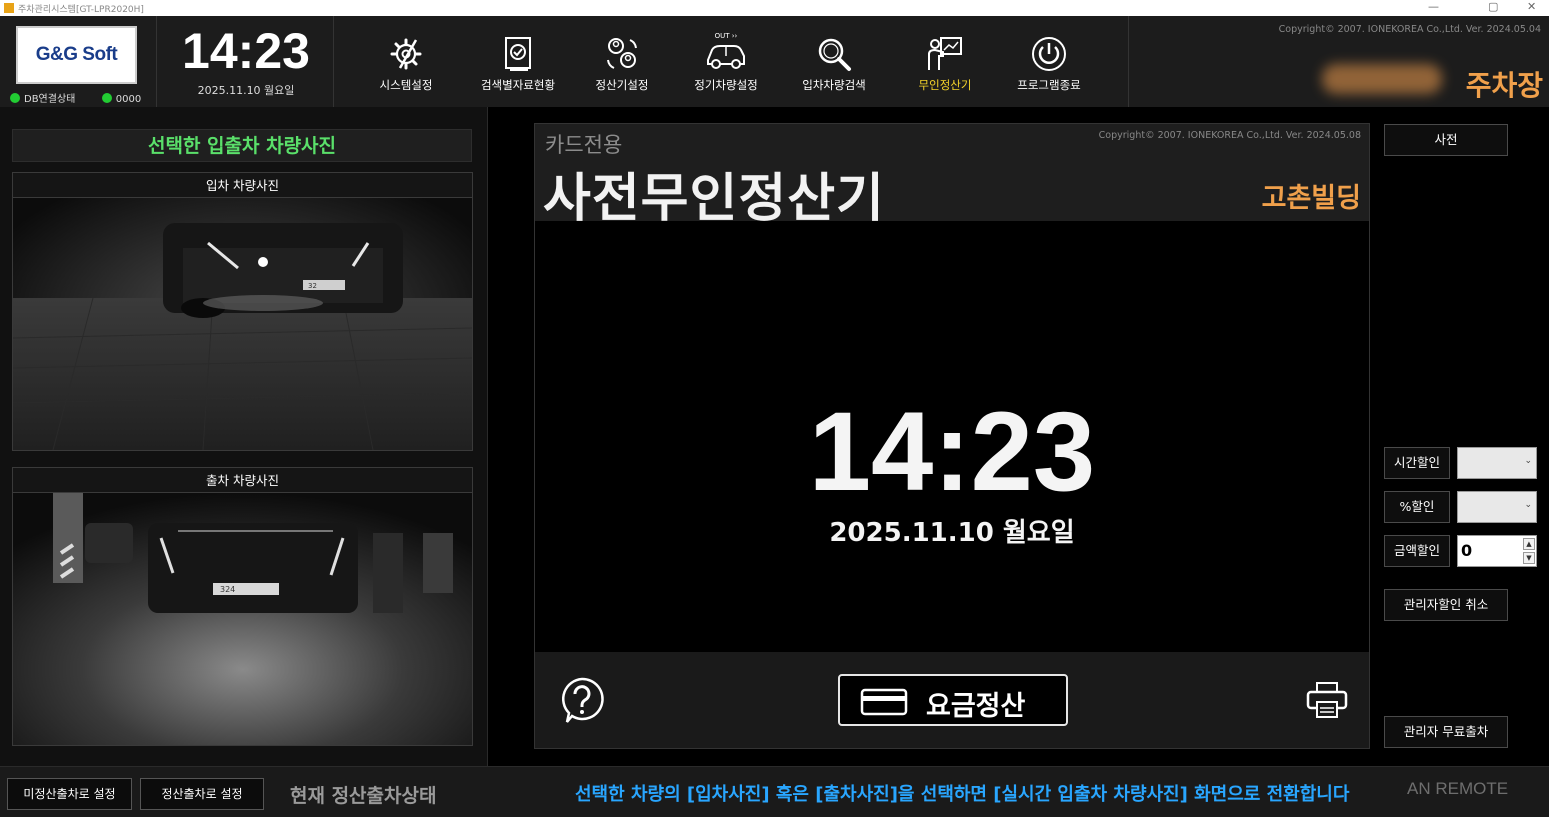 The image size is (1549, 817). What do you see at coordinates (363, 796) in the screenshot?
I see `current-exit-state-label: 현재 정산출차상태` at bounding box center [363, 796].